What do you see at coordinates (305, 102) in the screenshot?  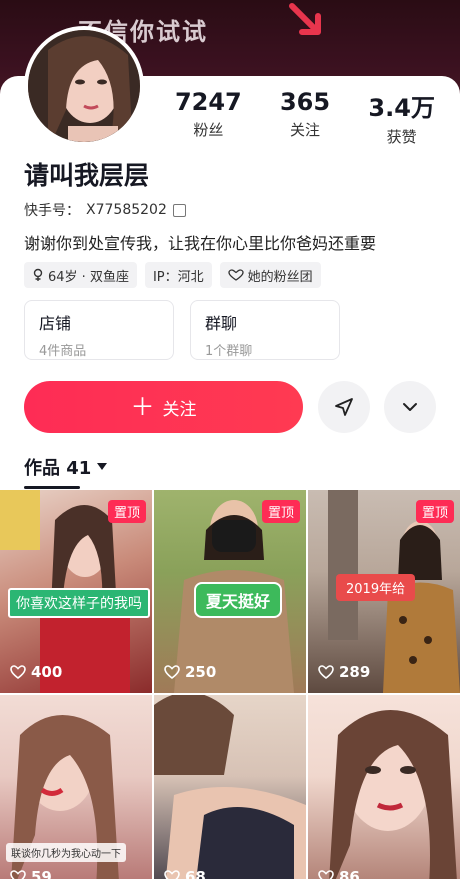 I see `stat-value: 365` at bounding box center [305, 102].